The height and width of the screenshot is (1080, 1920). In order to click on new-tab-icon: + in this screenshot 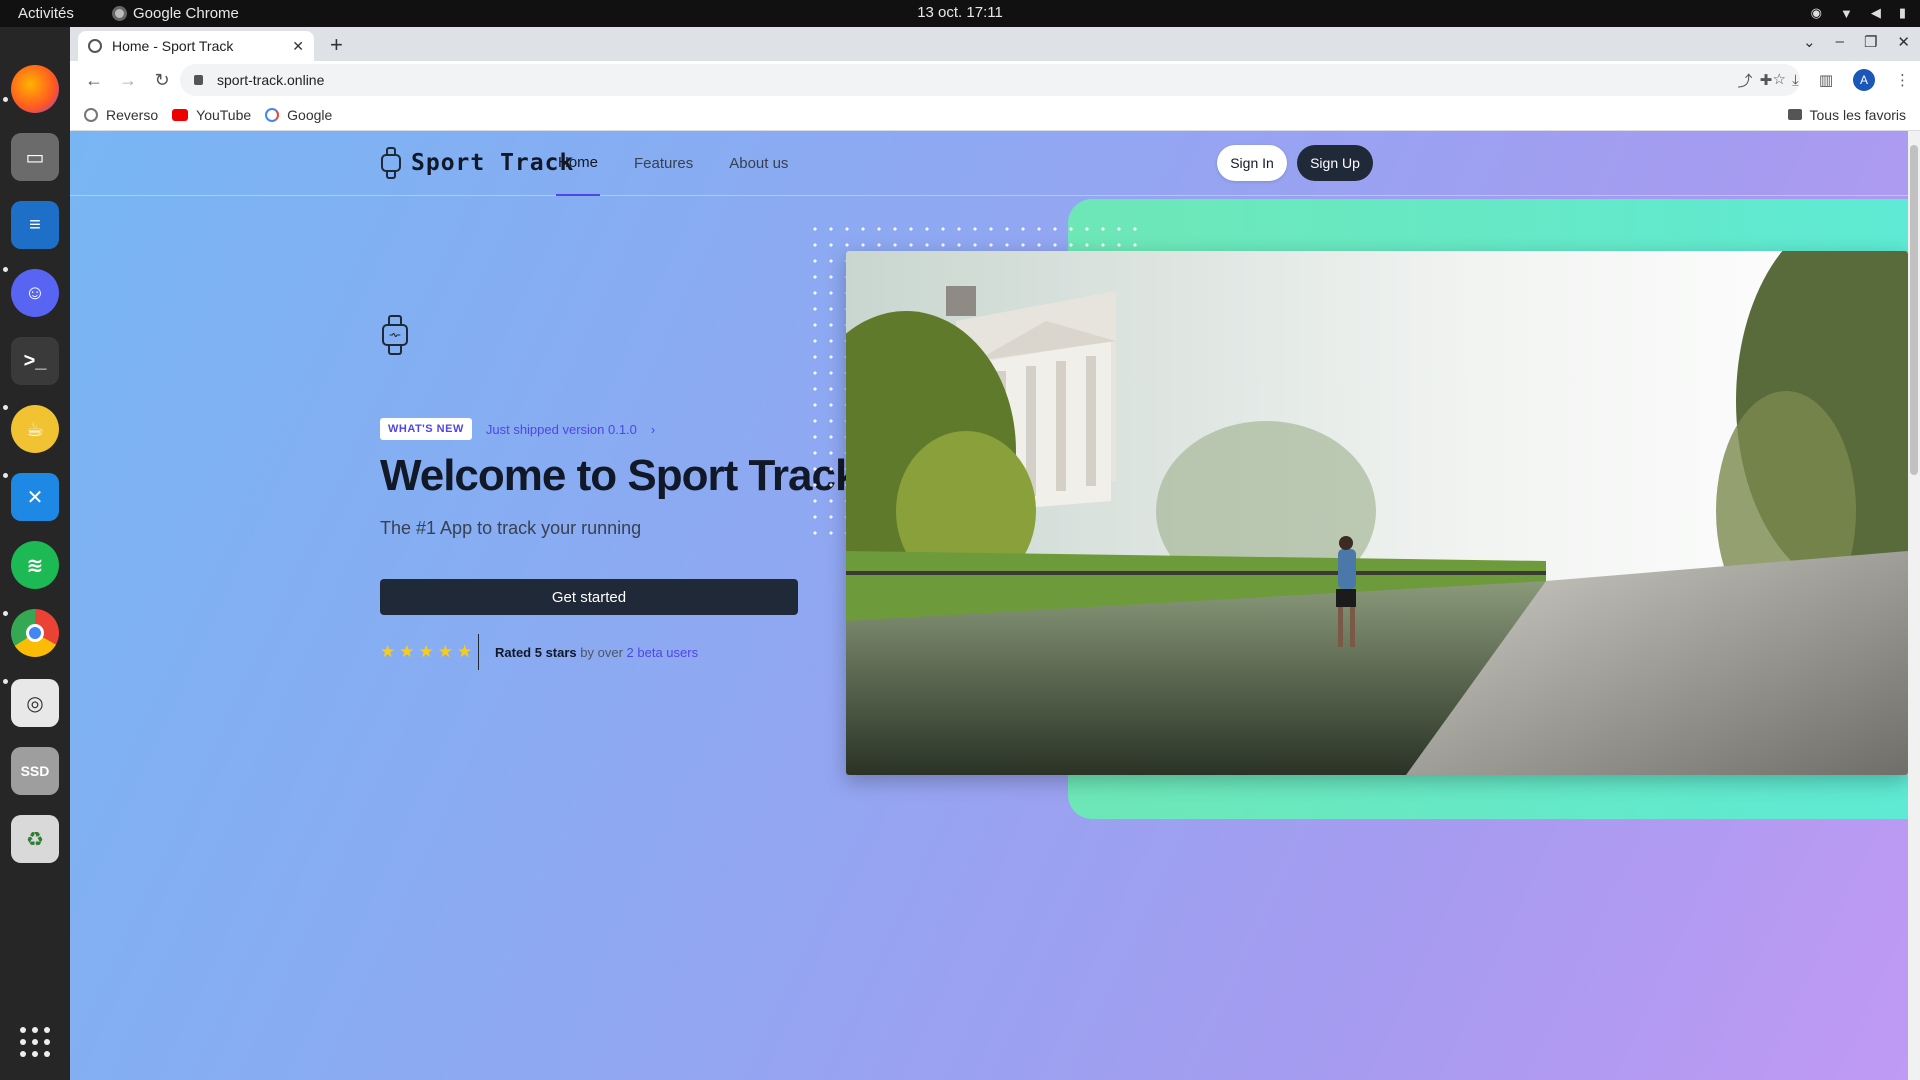, I will do `click(336, 45)`.